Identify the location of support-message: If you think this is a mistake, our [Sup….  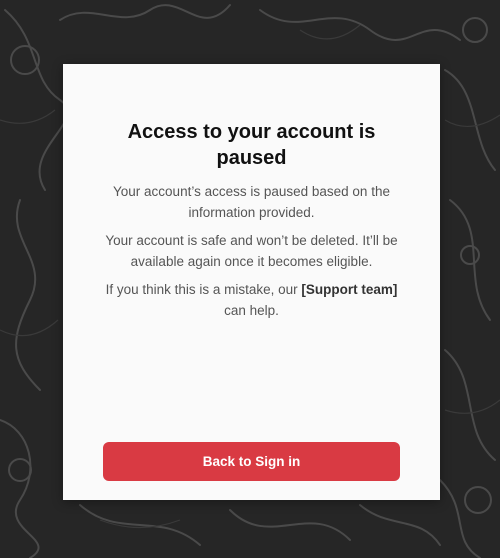
(251, 300).